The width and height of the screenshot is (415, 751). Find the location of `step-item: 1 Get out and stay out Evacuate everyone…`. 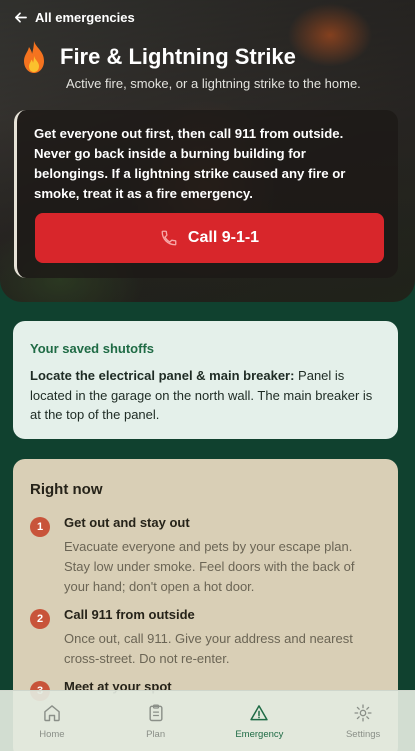

step-item: 1 Get out and stay out Evacuate everyone… is located at coordinates (205, 556).